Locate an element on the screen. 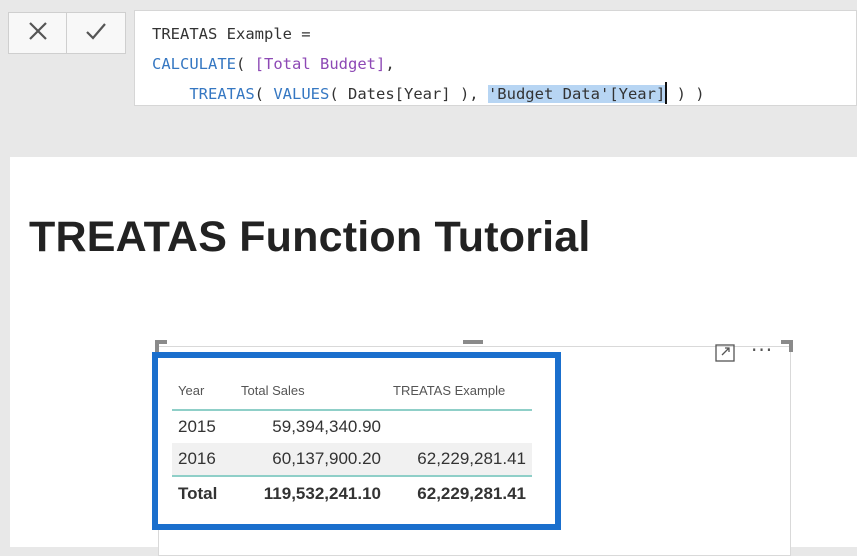 Image resolution: width=857 pixels, height=556 pixels. table-cell: 59,394,340.90 is located at coordinates (326, 426).